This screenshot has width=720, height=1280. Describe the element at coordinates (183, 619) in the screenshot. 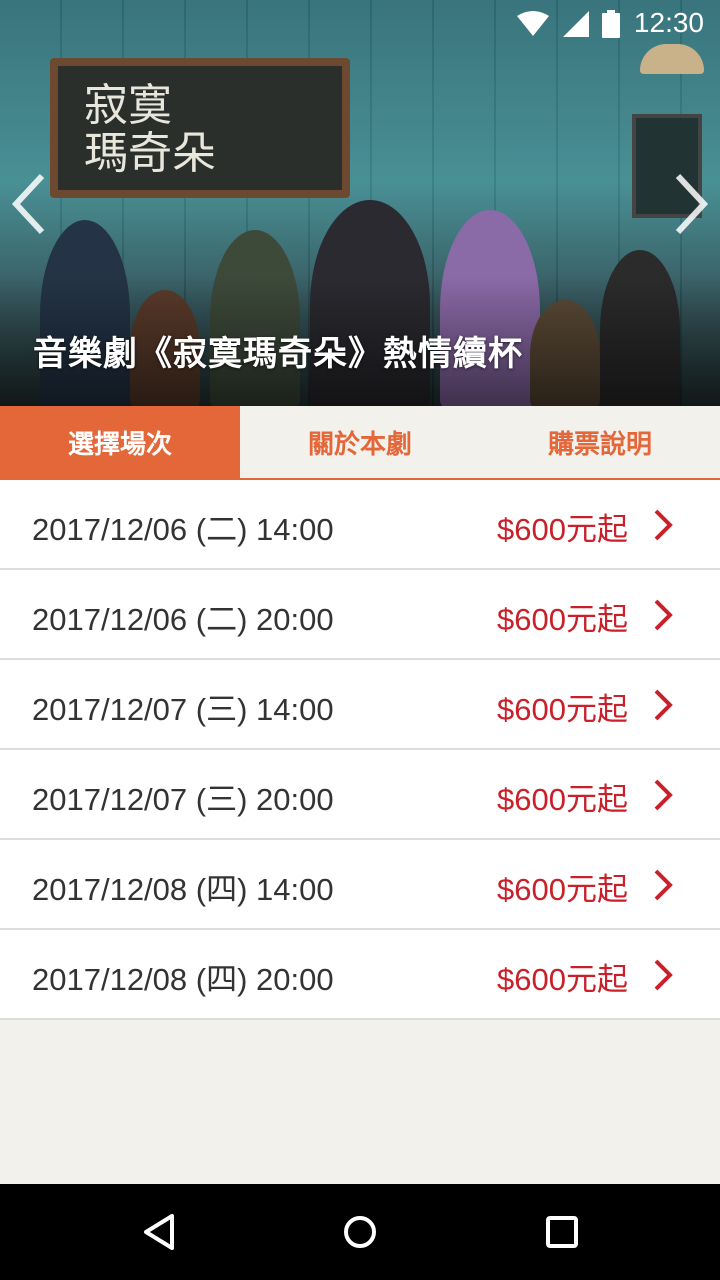

I see `session-date: 2017/12/06 (二) 20:00` at that location.